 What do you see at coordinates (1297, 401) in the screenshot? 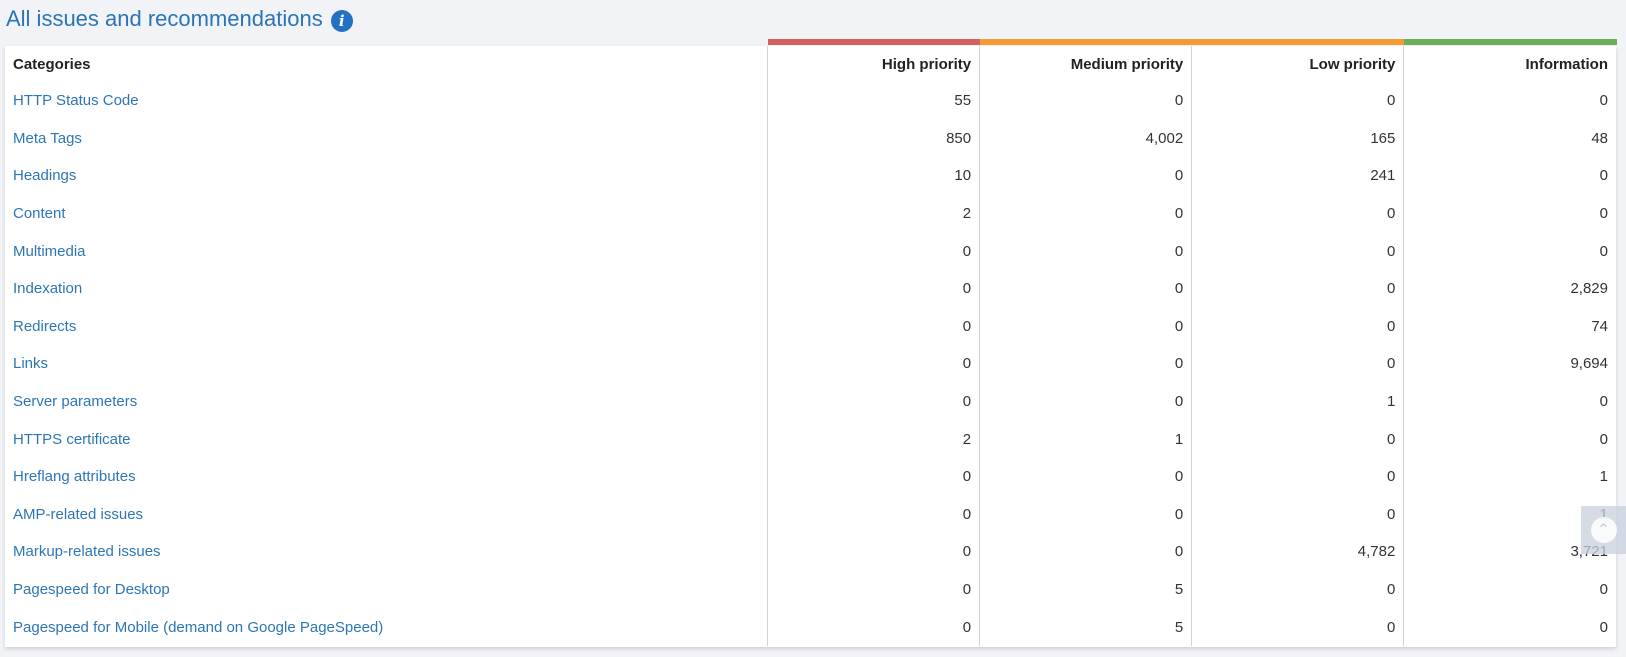
I see `low-count-cell: 1` at bounding box center [1297, 401].